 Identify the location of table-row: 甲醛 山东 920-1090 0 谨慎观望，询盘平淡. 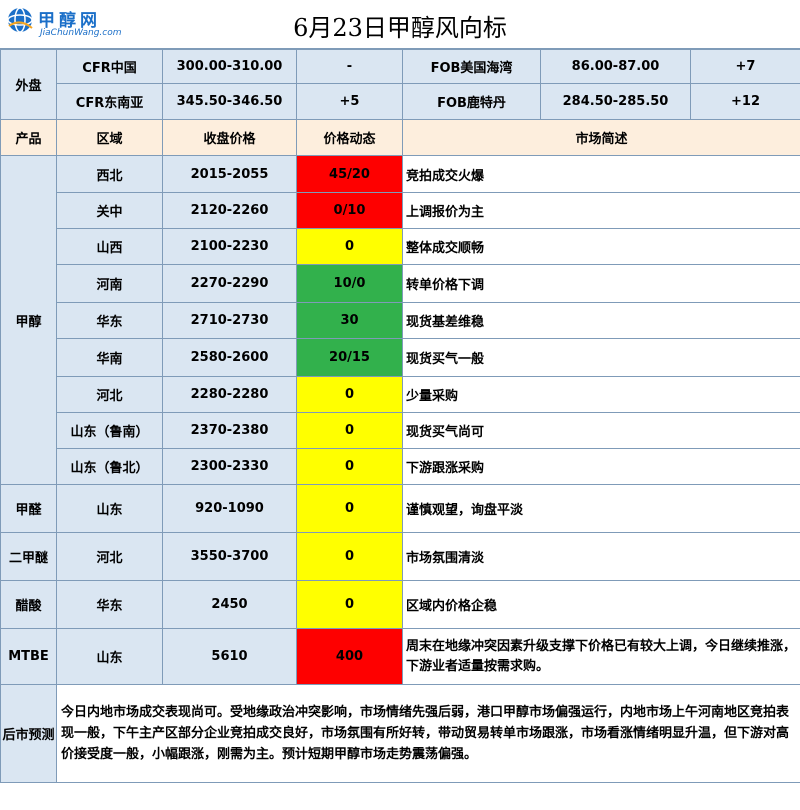
(400, 508).